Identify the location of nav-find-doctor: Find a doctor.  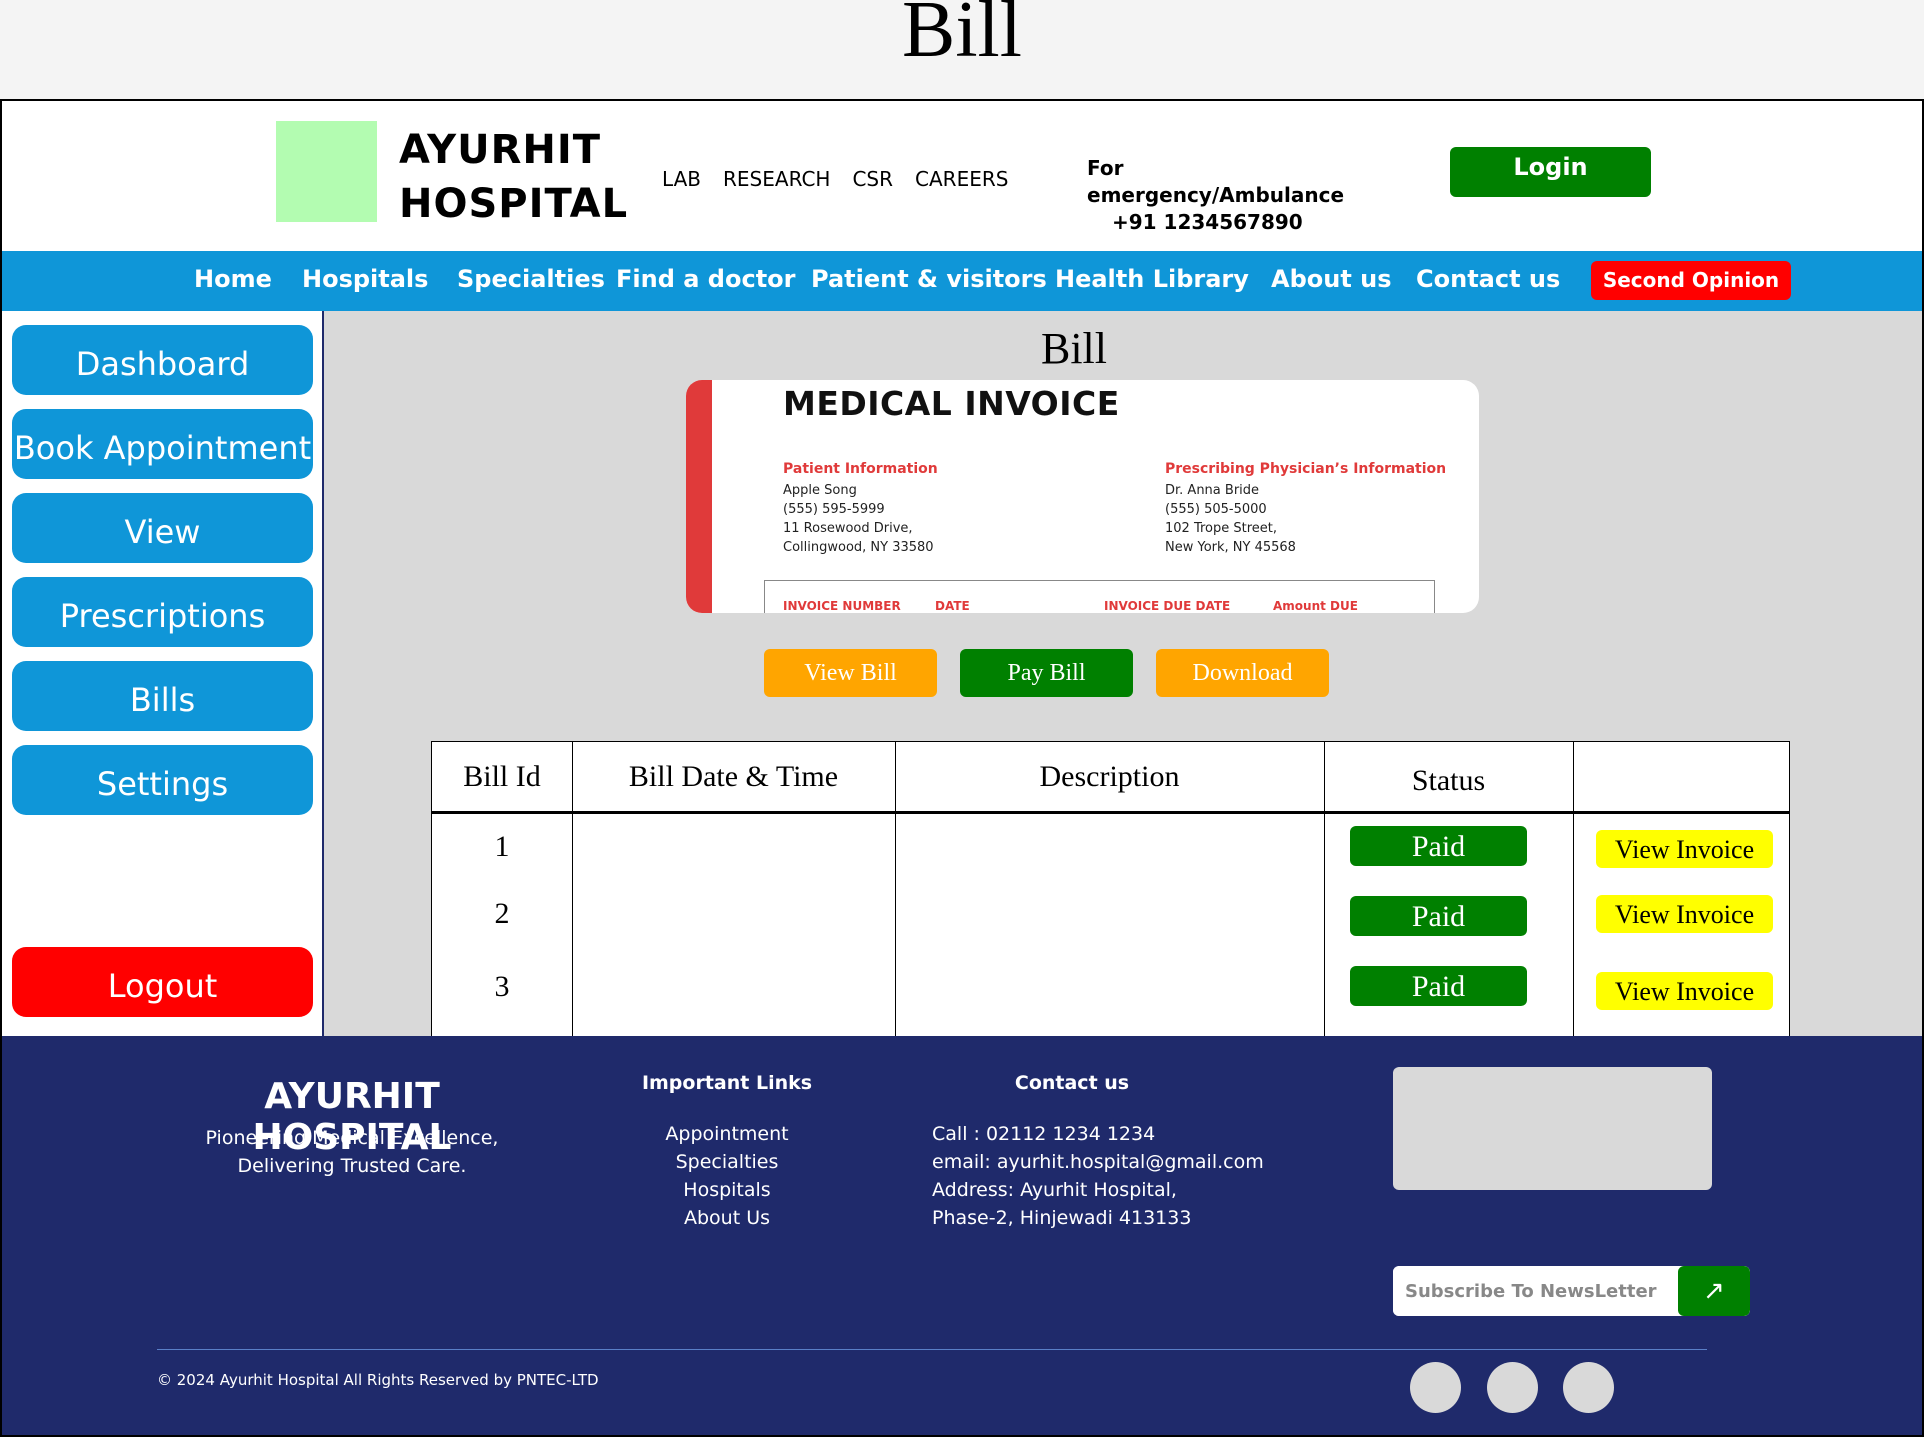
(705, 279).